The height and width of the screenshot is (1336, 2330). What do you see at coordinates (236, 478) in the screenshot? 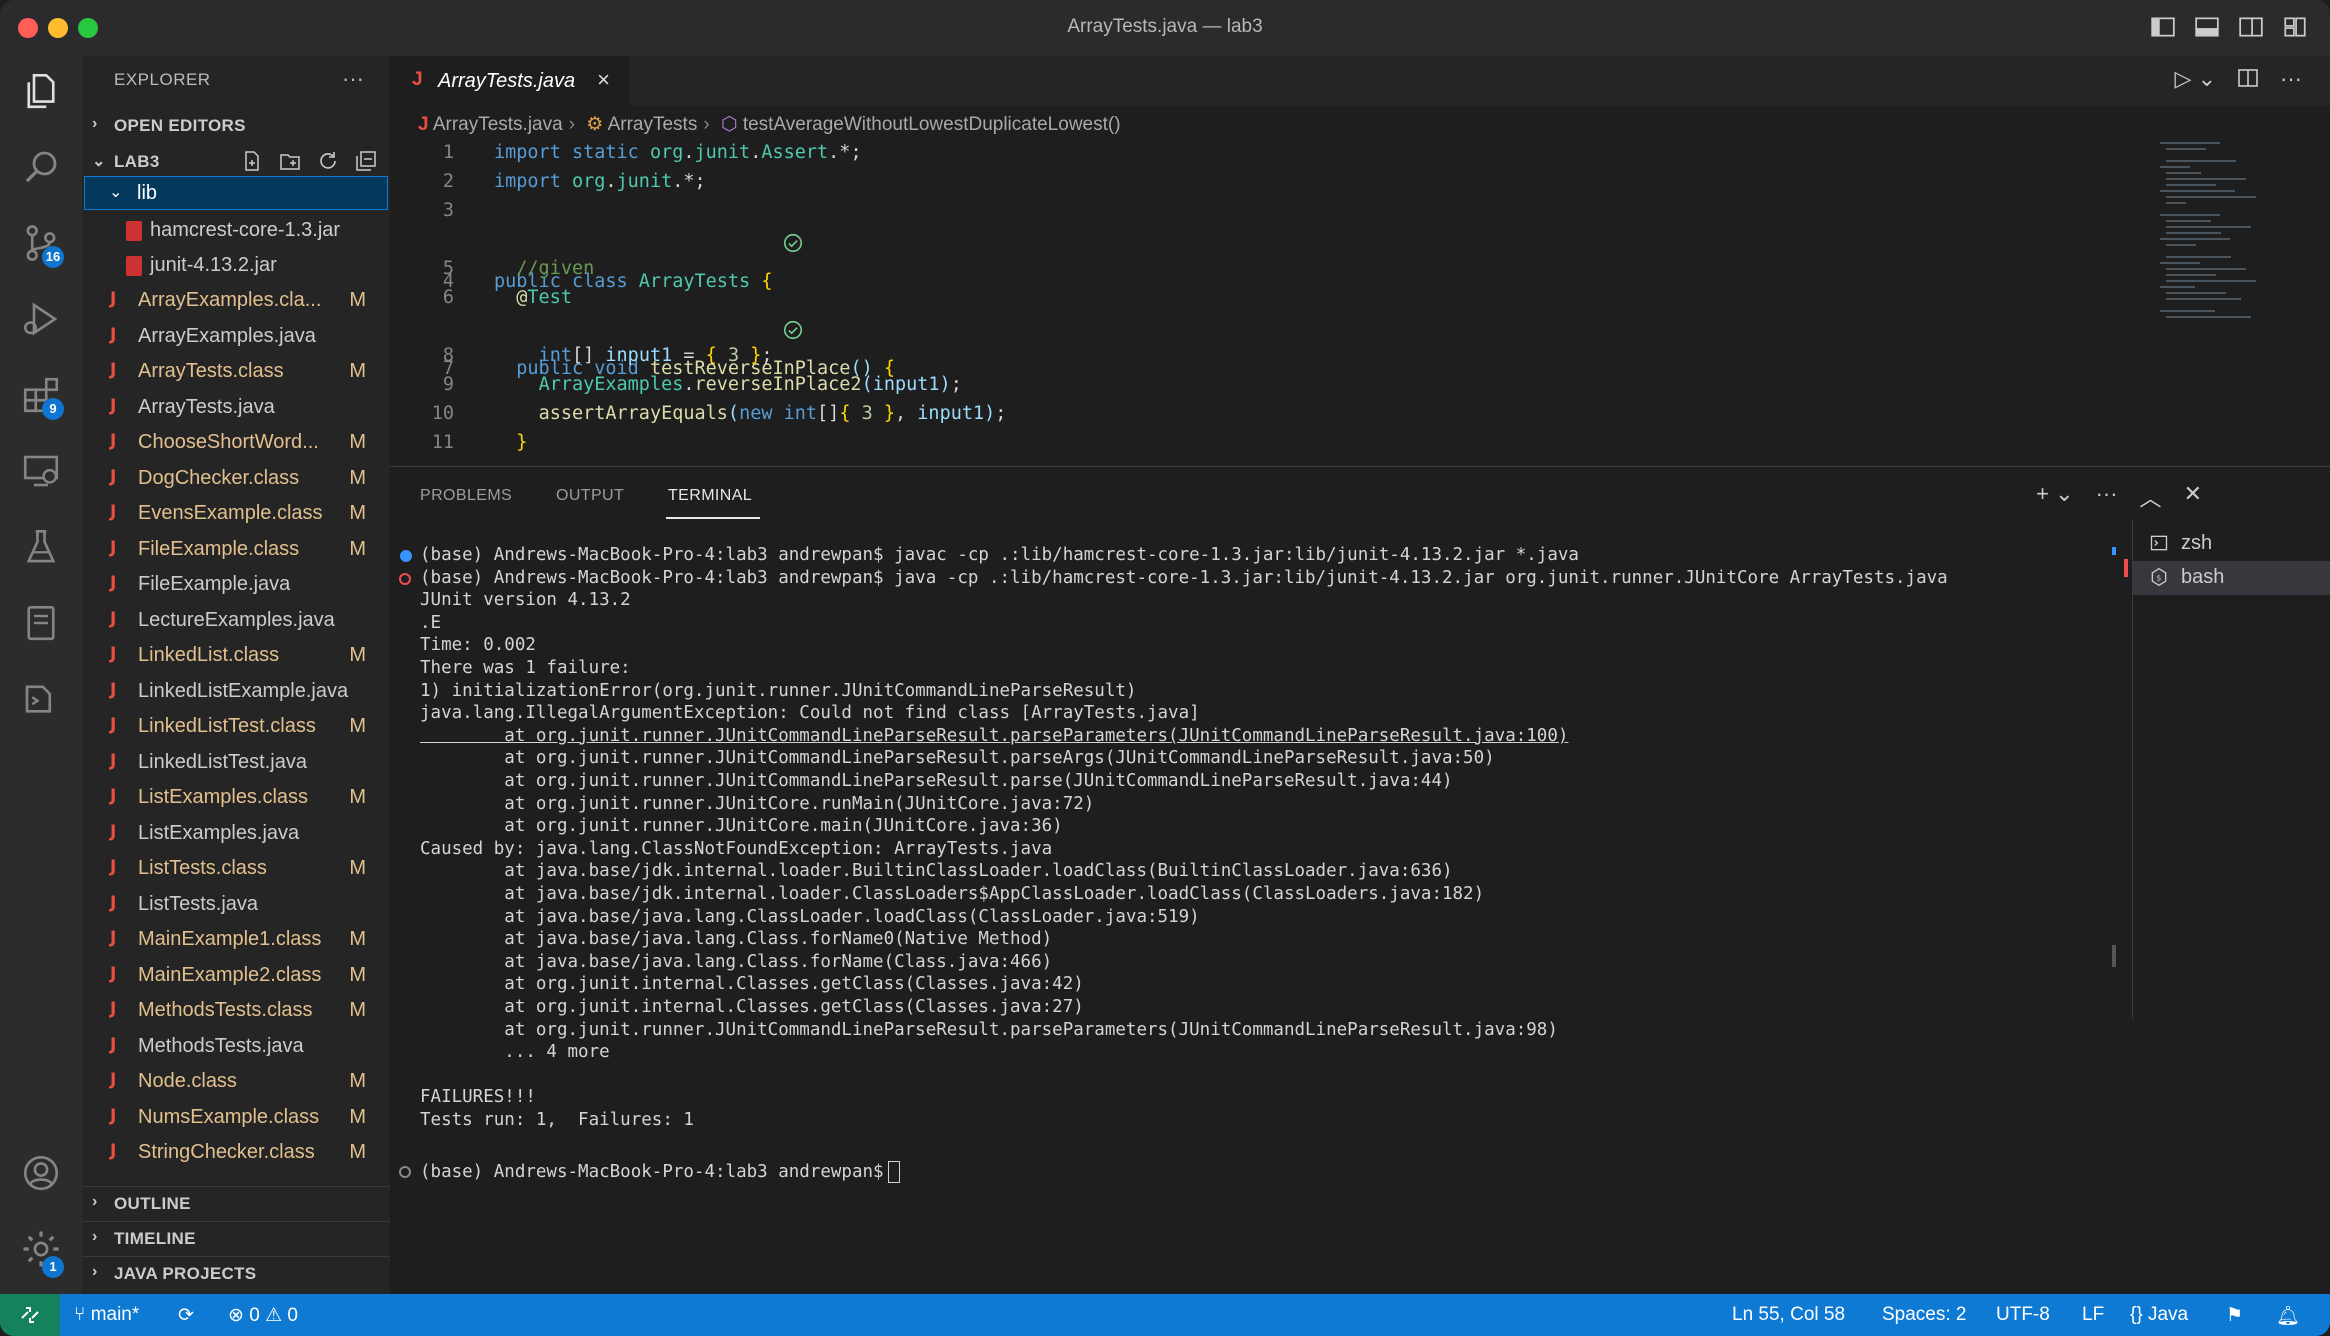
I see `file-item: J DogChecker.class M` at bounding box center [236, 478].